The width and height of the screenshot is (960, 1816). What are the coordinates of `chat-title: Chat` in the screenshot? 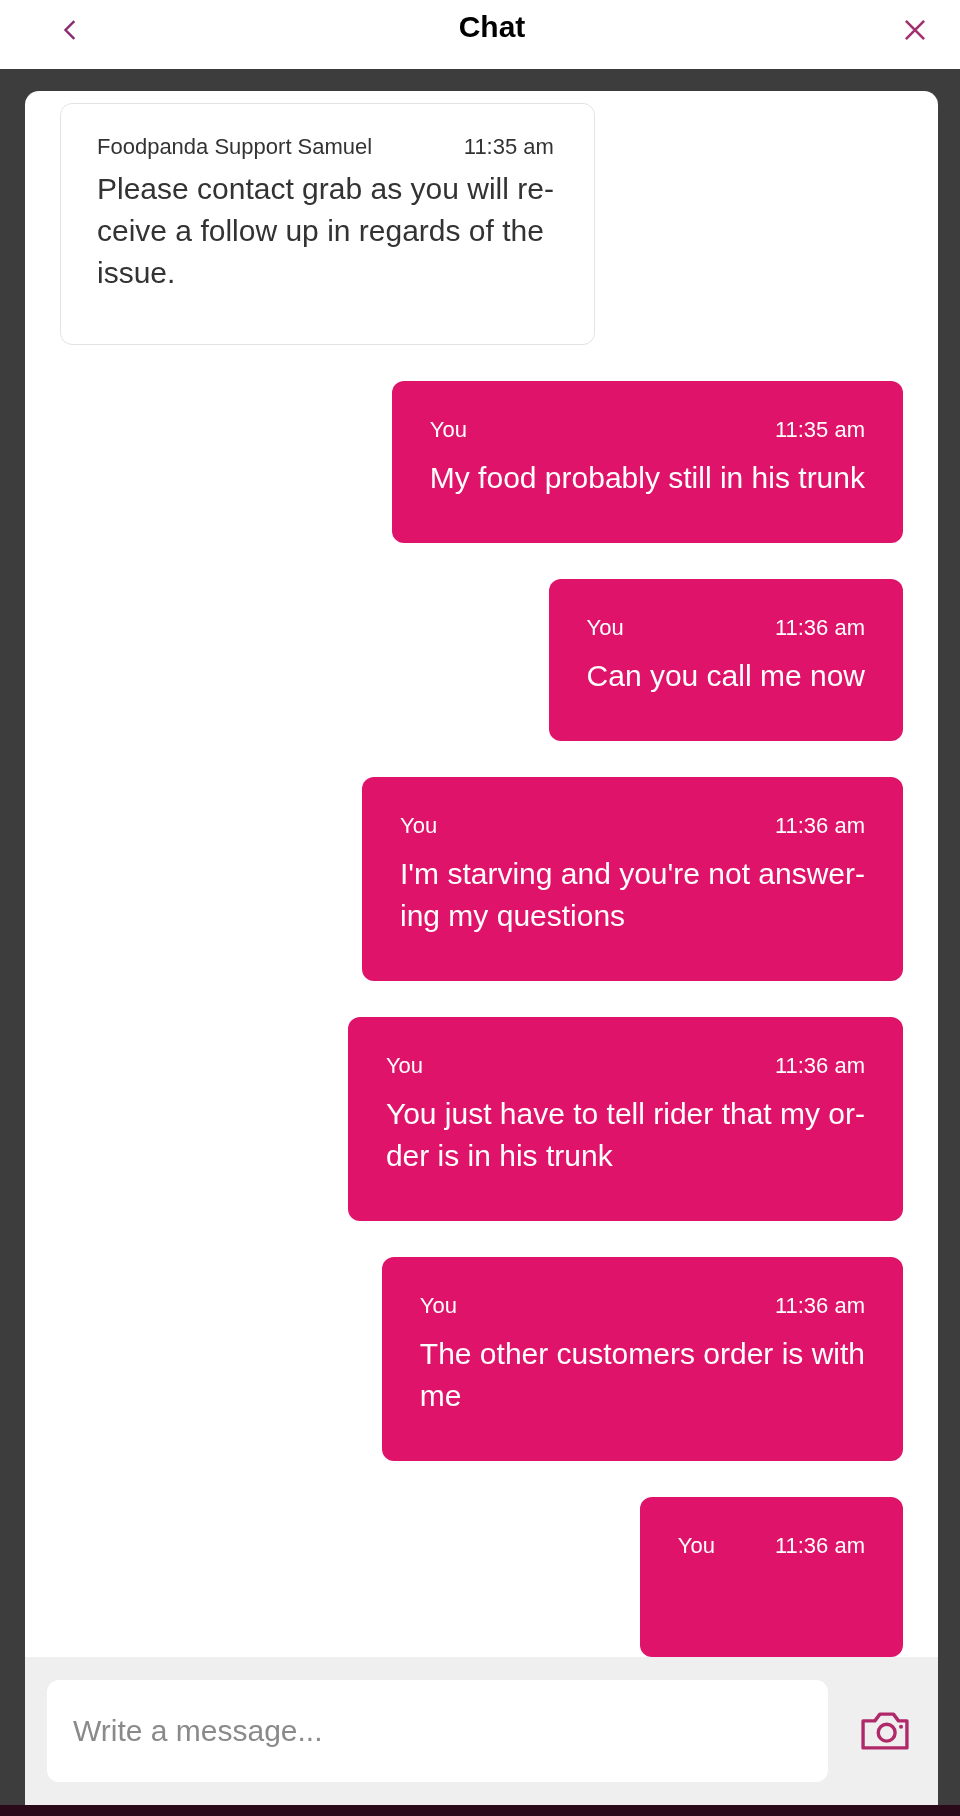 It's located at (492, 26).